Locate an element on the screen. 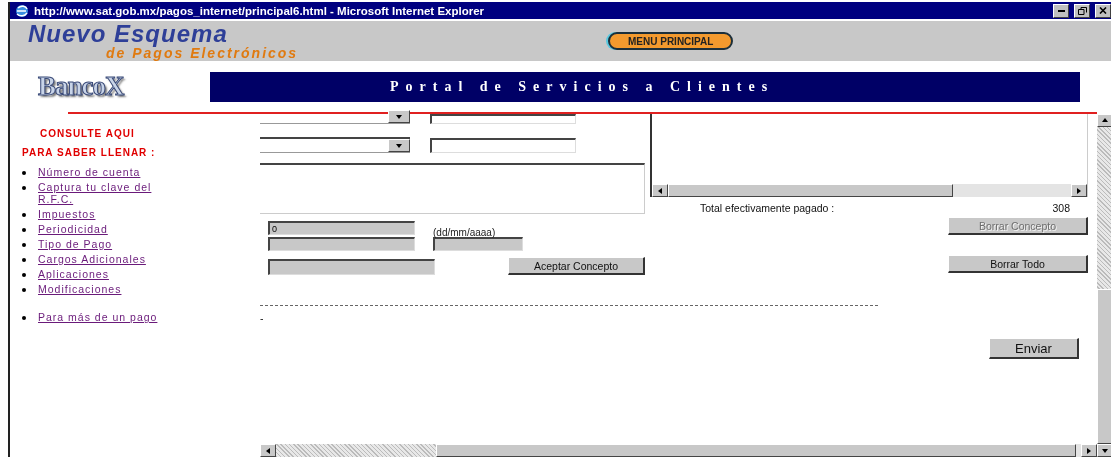 Image resolution: width=1111 pixels, height=457 pixels. restore-button is located at coordinates (1082, 10).